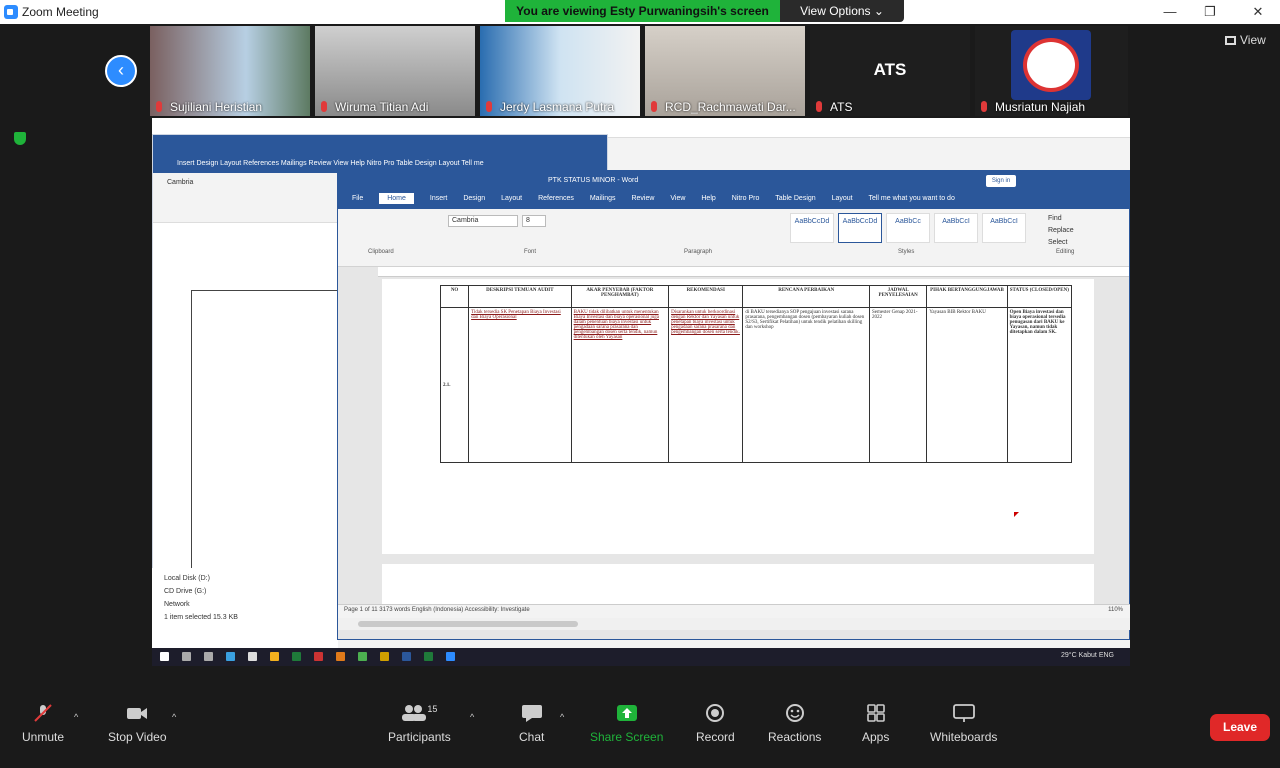 This screenshot has width=1280, height=768. I want to click on horizontal-scrollbar, so click(734, 624).